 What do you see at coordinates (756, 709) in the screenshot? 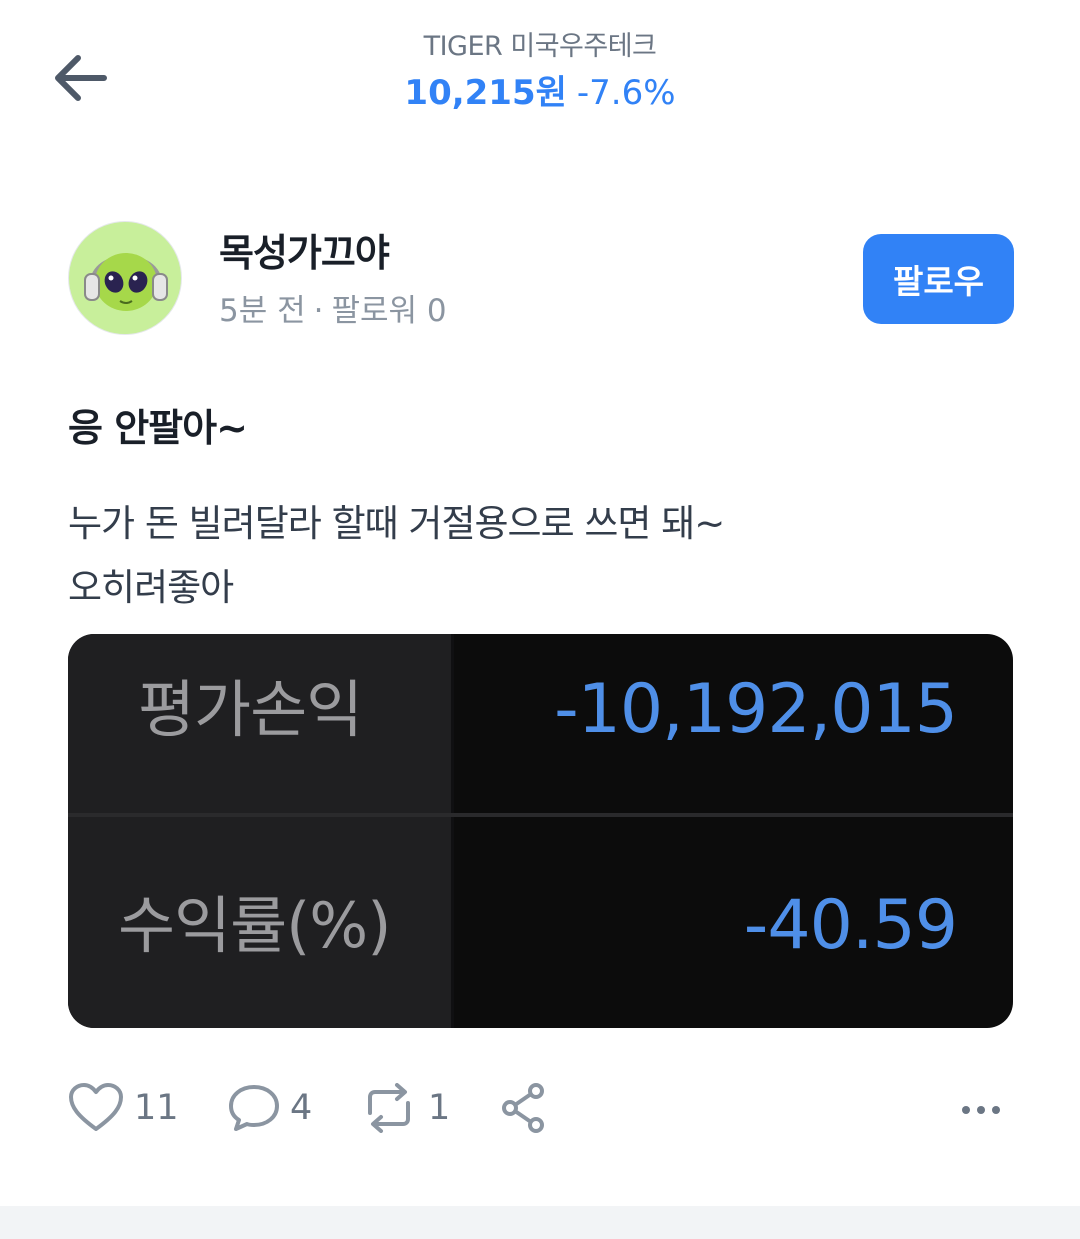
I see `image-value-pnl: -10,192,015` at bounding box center [756, 709].